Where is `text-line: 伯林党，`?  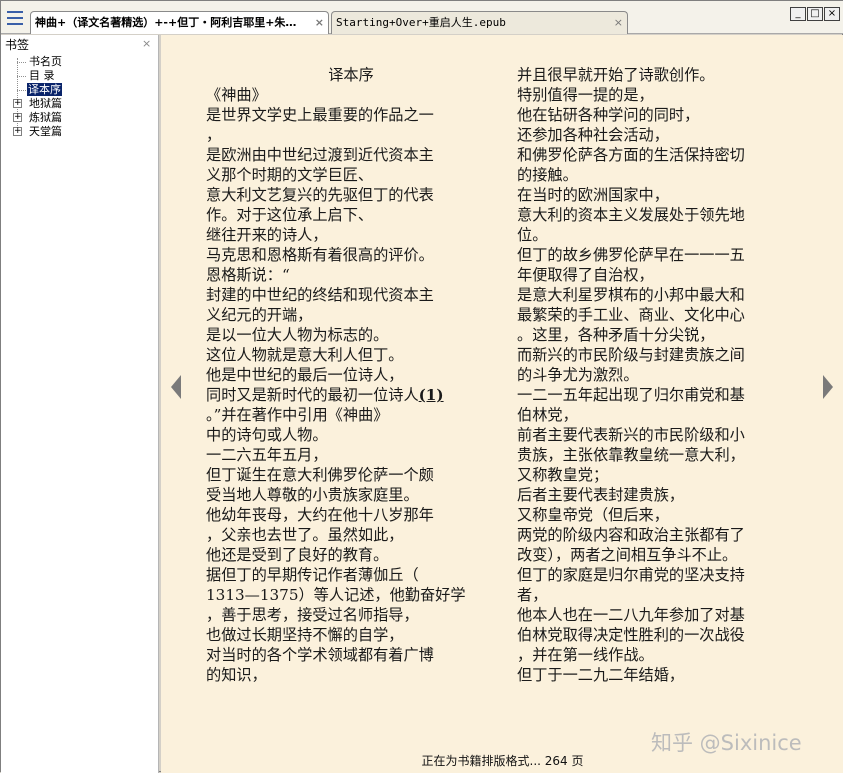
text-line: 伯林党， is located at coordinates (547, 415).